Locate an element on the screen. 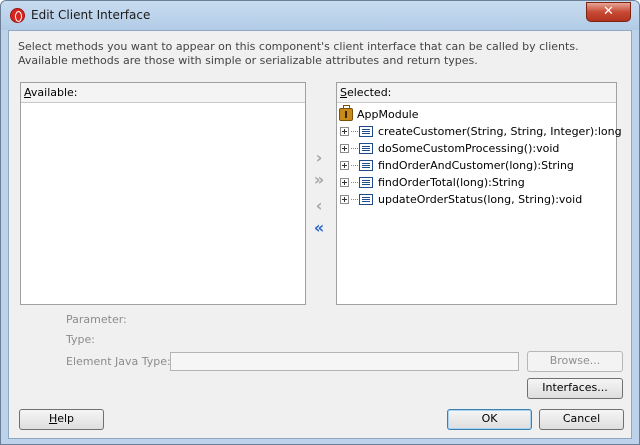 This screenshot has width=640, height=445. add-arrow-button: › is located at coordinates (319, 158).